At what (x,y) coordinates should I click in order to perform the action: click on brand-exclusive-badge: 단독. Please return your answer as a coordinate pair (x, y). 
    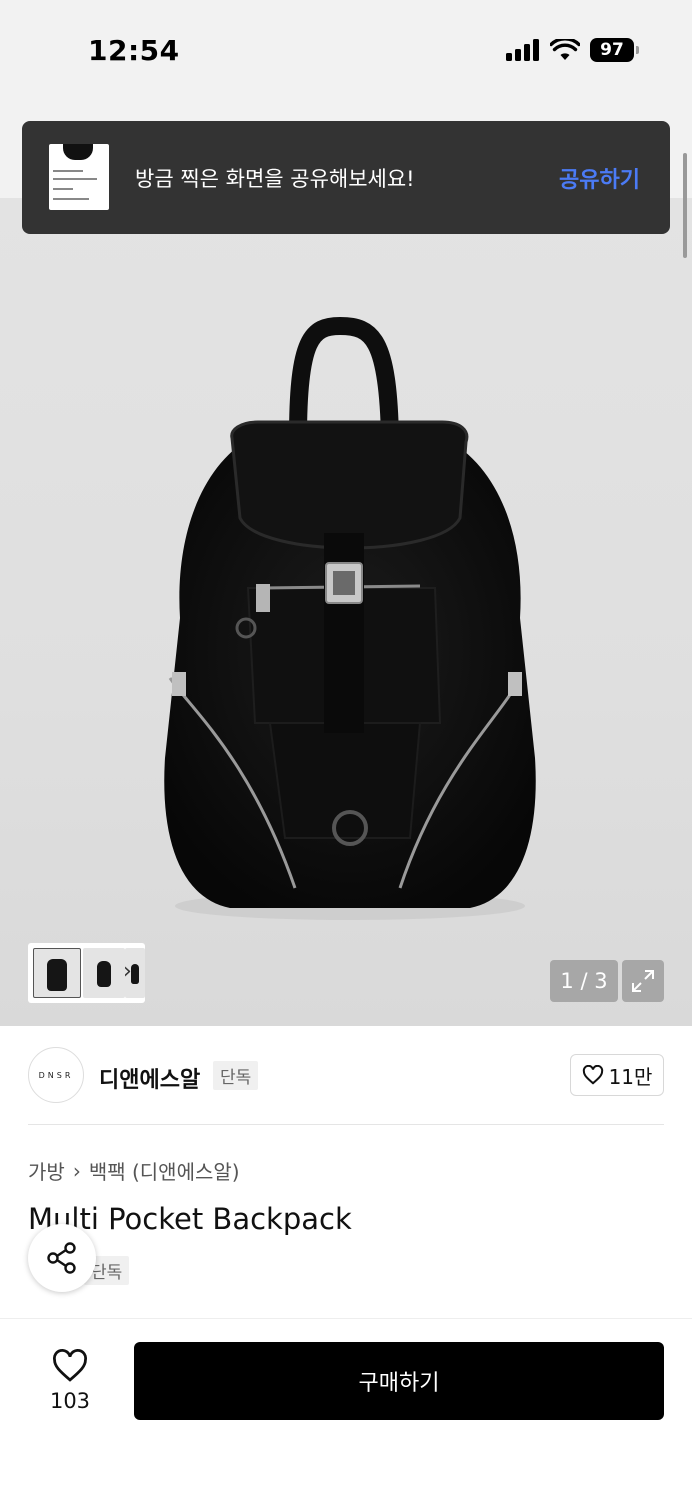
    Looking at the image, I should click on (236, 1075).